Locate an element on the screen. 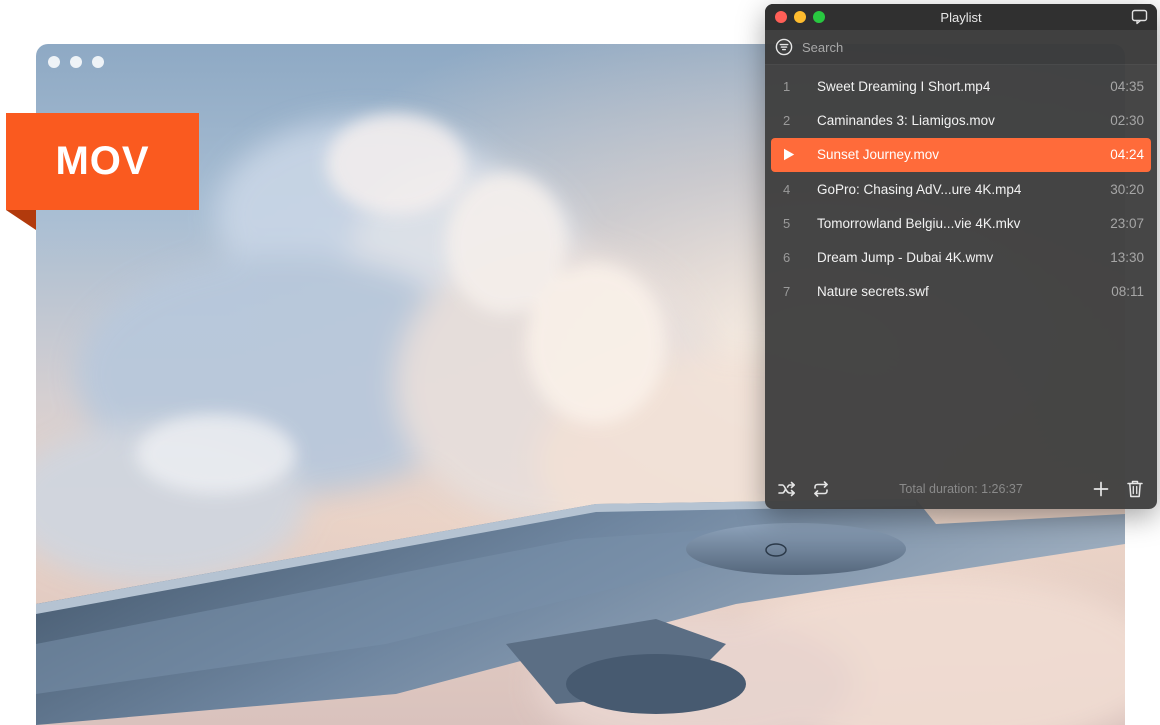  format-badge-label: MOV is located at coordinates (102, 161).